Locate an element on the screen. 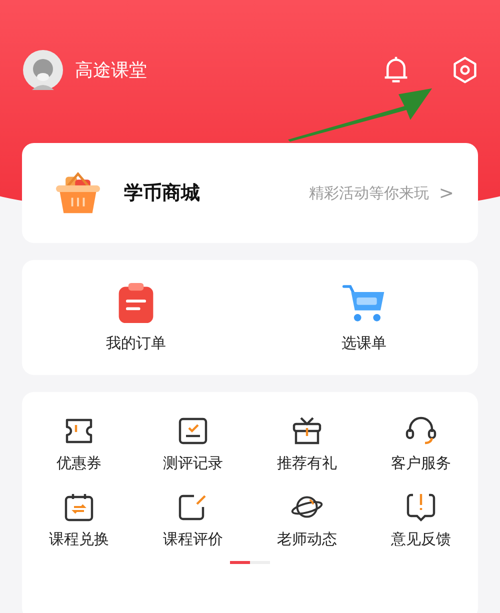 This screenshot has height=613, width=500. service-label: 意见反馈 is located at coordinates (421, 539).